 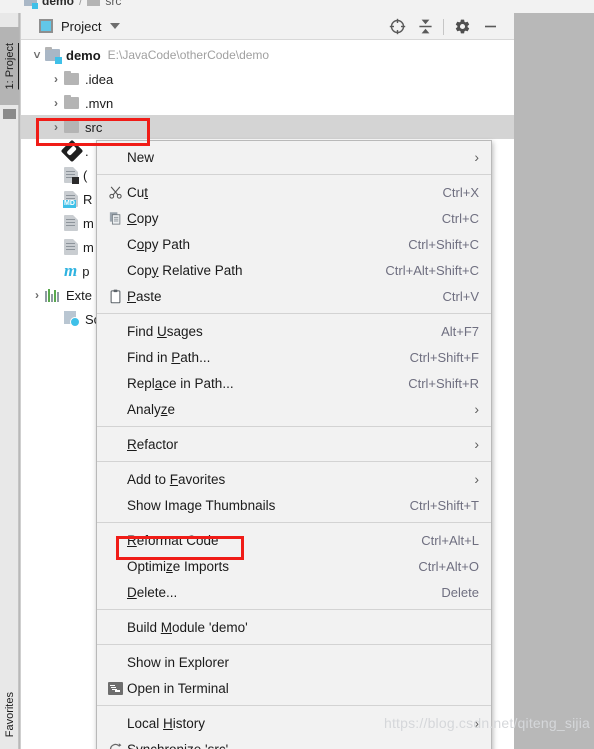 What do you see at coordinates (81, 26) in the screenshot?
I see `project-tool-window-title: Project` at bounding box center [81, 26].